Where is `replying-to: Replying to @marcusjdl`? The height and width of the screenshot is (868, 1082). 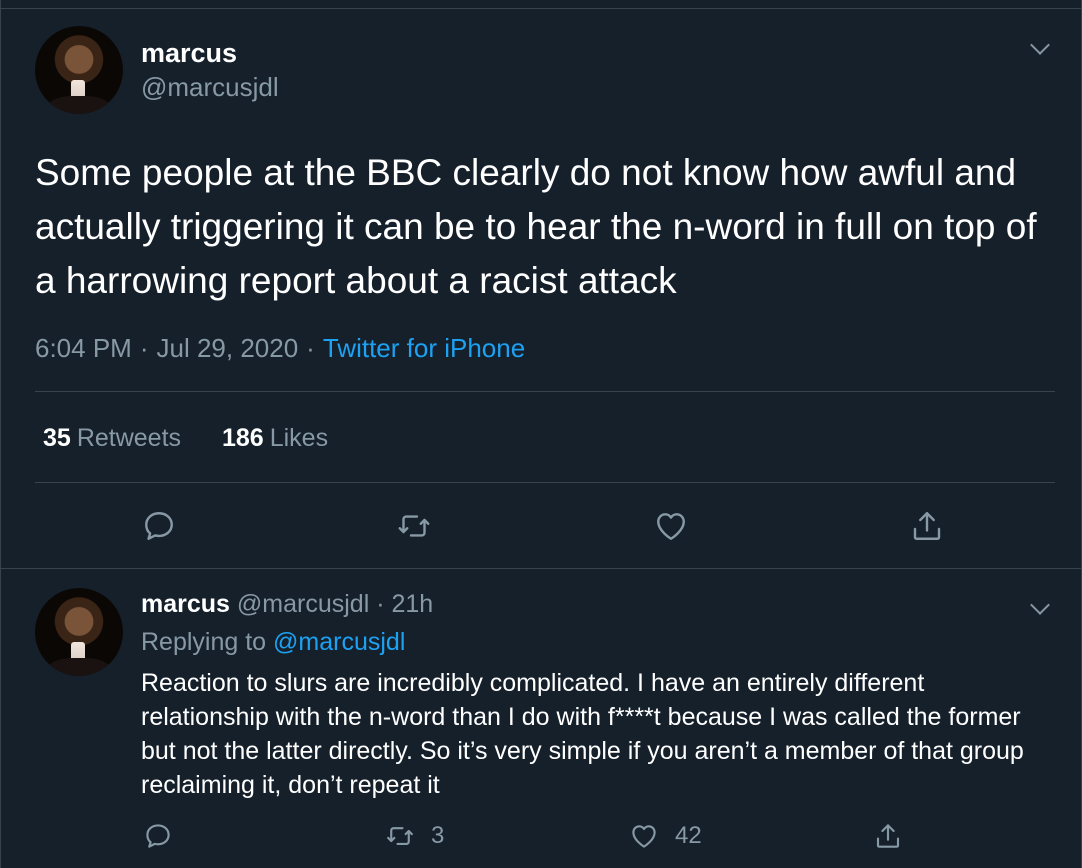
replying-to: Replying to @marcusjdl is located at coordinates (273, 642).